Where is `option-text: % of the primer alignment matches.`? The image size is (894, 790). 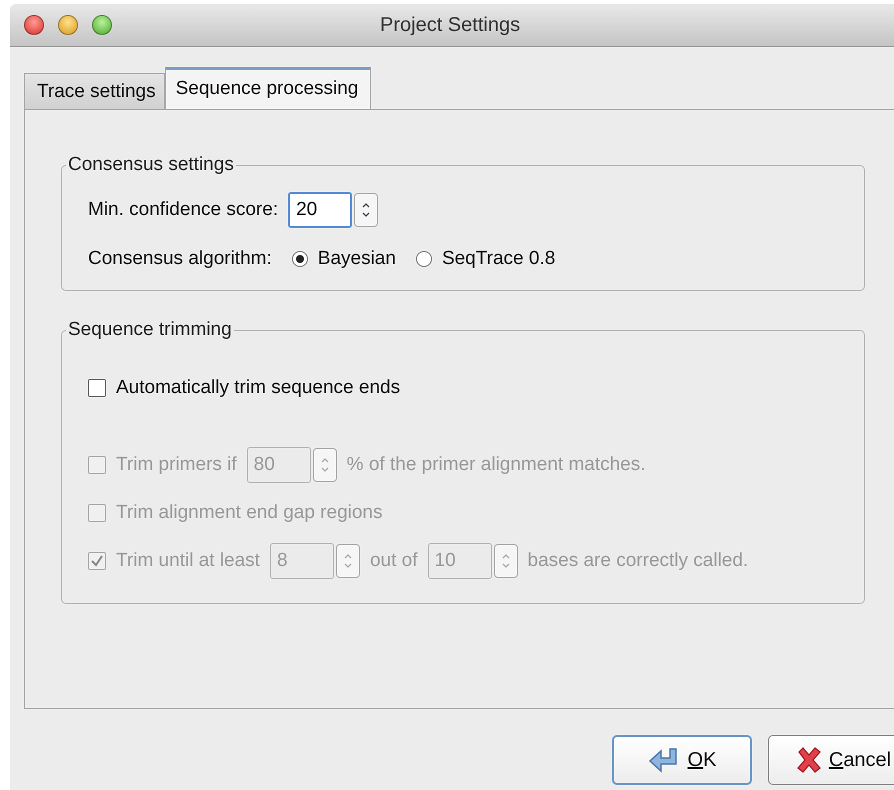
option-text: % of the primer alignment matches. is located at coordinates (496, 465).